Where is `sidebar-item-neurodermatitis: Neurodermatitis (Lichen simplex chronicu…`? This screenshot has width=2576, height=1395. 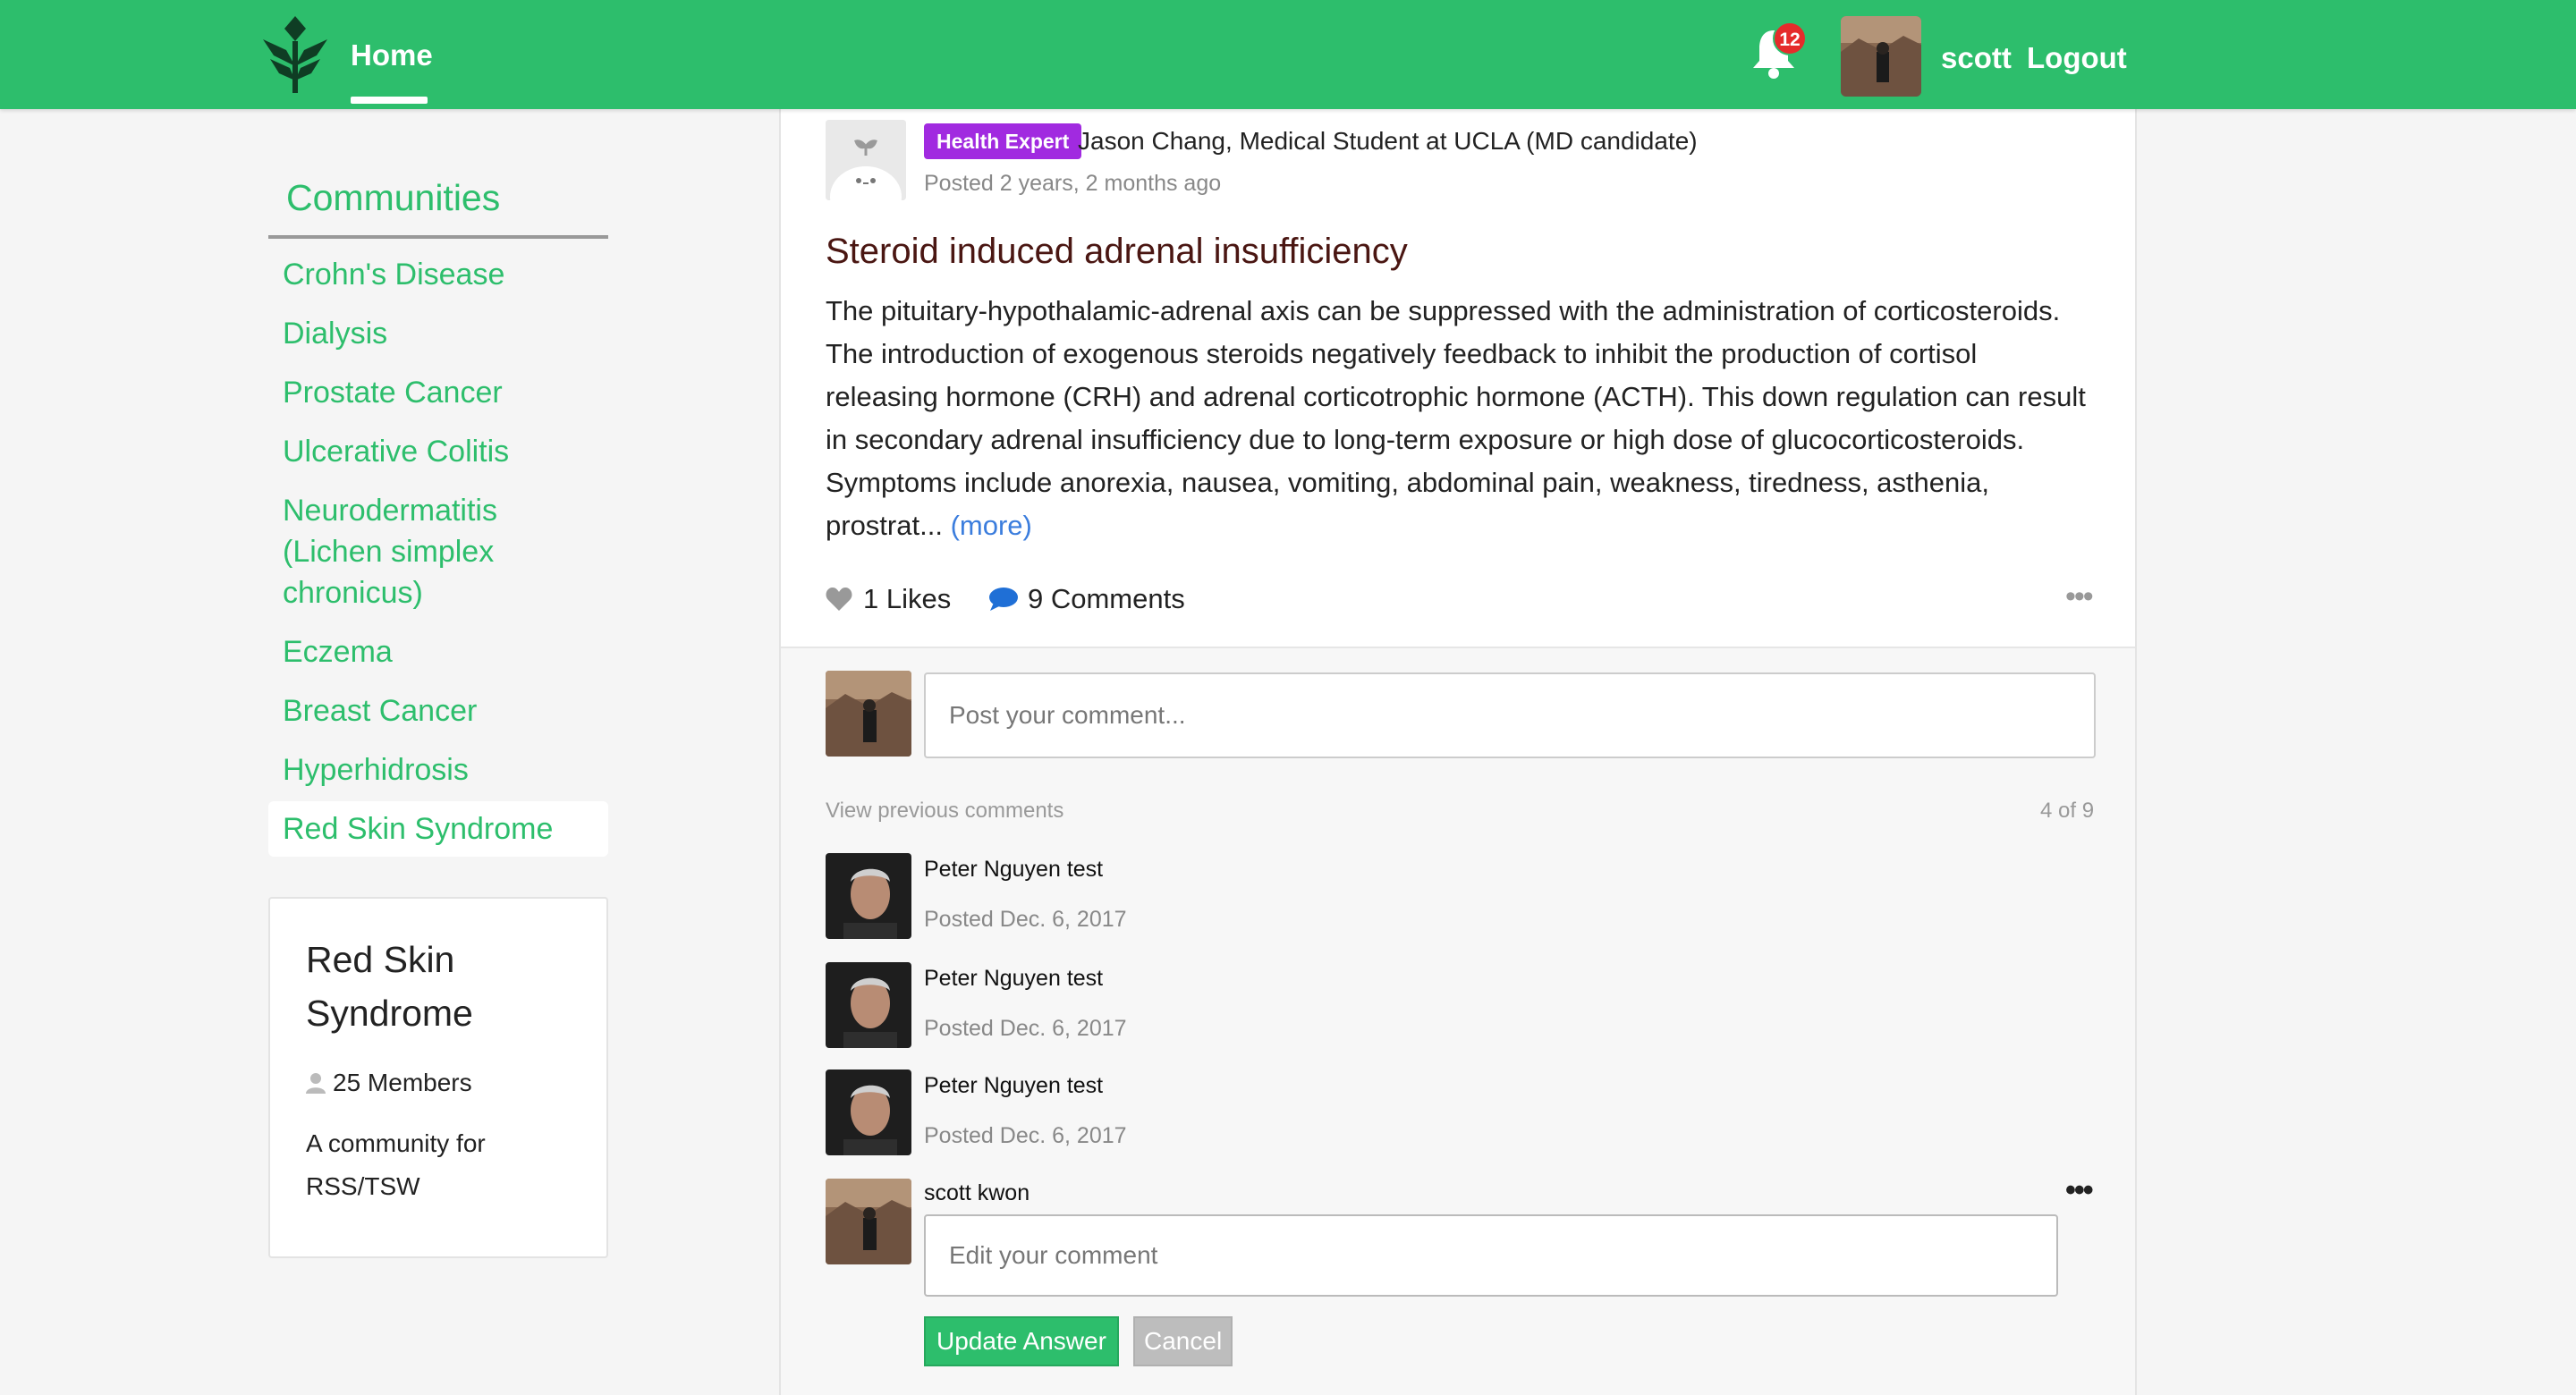
sidebar-item-neurodermatitis: Neurodermatitis (Lichen simplex chronicu… is located at coordinates (438, 551).